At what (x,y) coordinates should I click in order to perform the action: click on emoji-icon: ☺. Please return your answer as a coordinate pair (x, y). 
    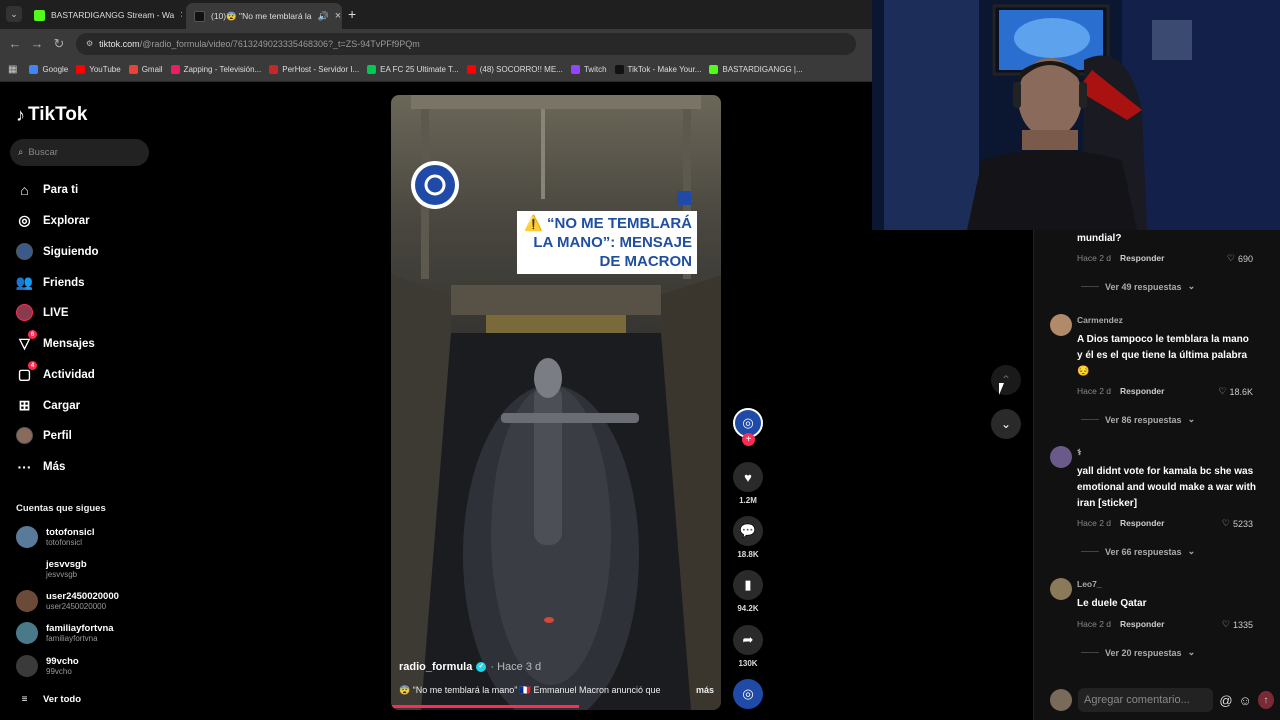
    Looking at the image, I should click on (1245, 700).